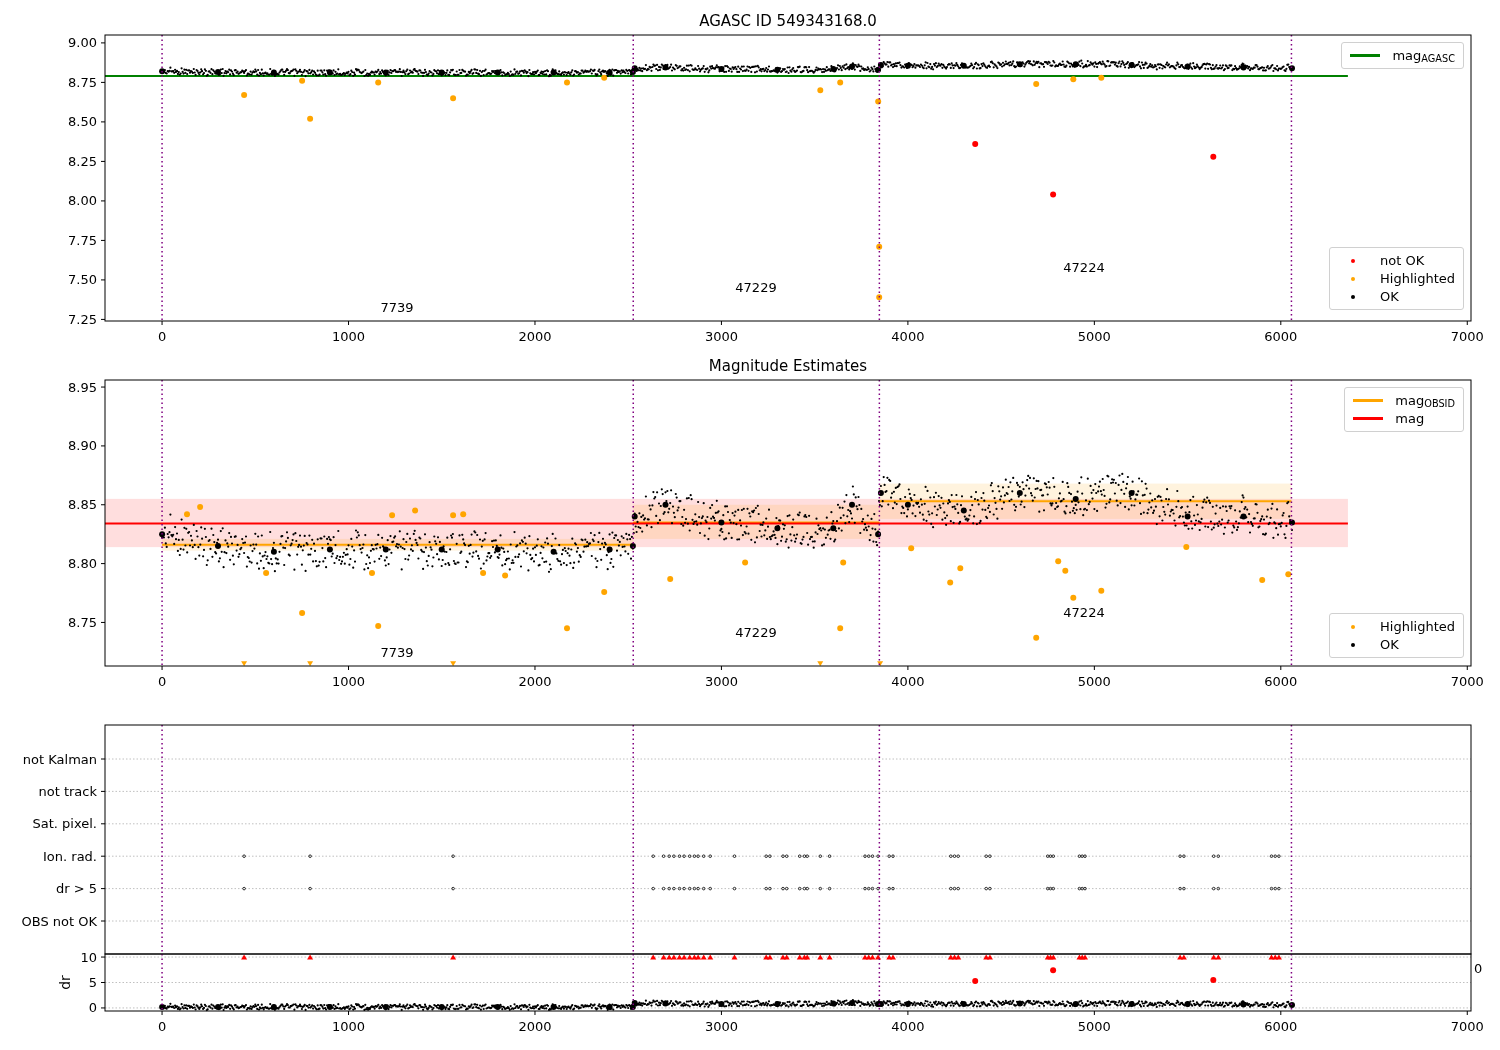  Describe the element at coordinates (67, 791) in the screenshot. I see `category-label: not track` at that location.